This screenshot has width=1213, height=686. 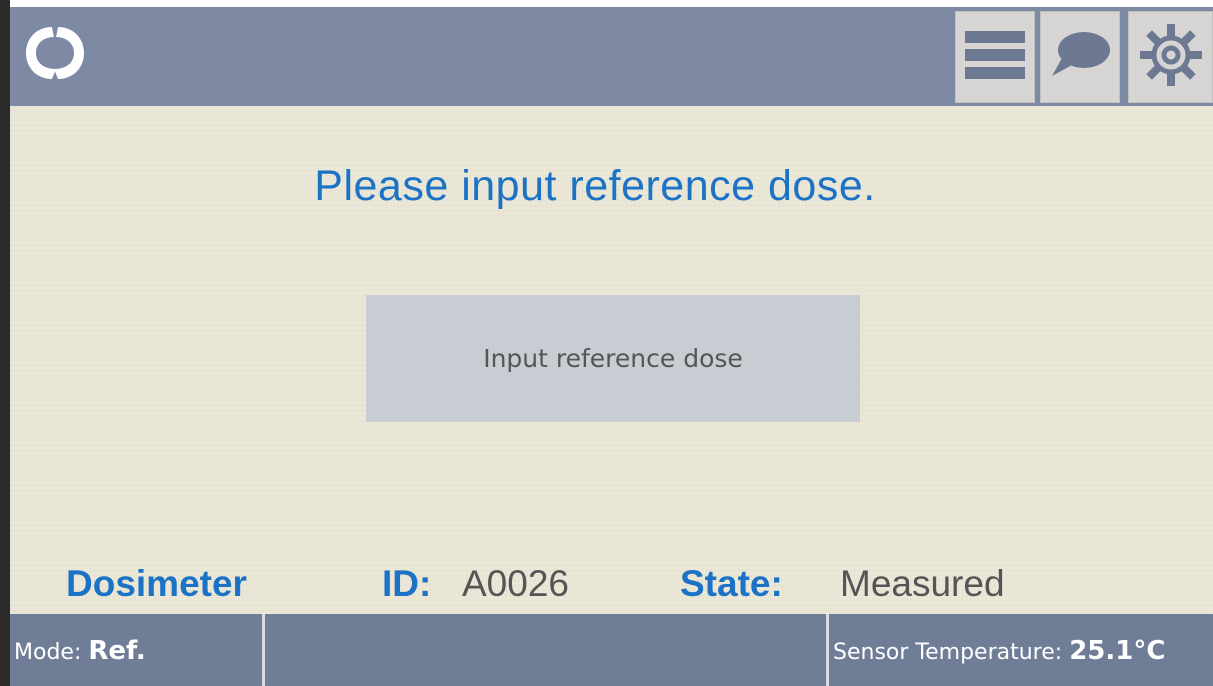 What do you see at coordinates (1117, 651) in the screenshot?
I see `temperature-value: 25.1°C` at bounding box center [1117, 651].